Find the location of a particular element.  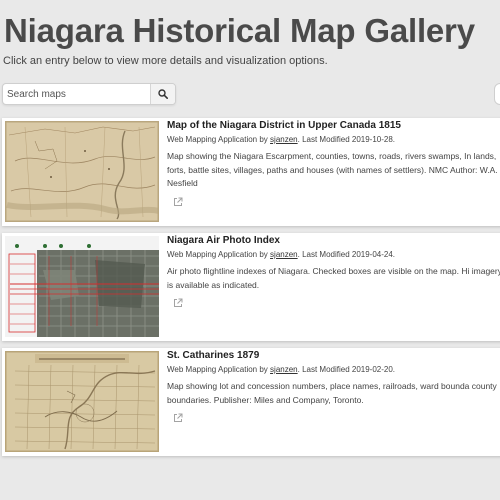

modified-date: . Last Modified 2019-02-20. is located at coordinates (346, 369).